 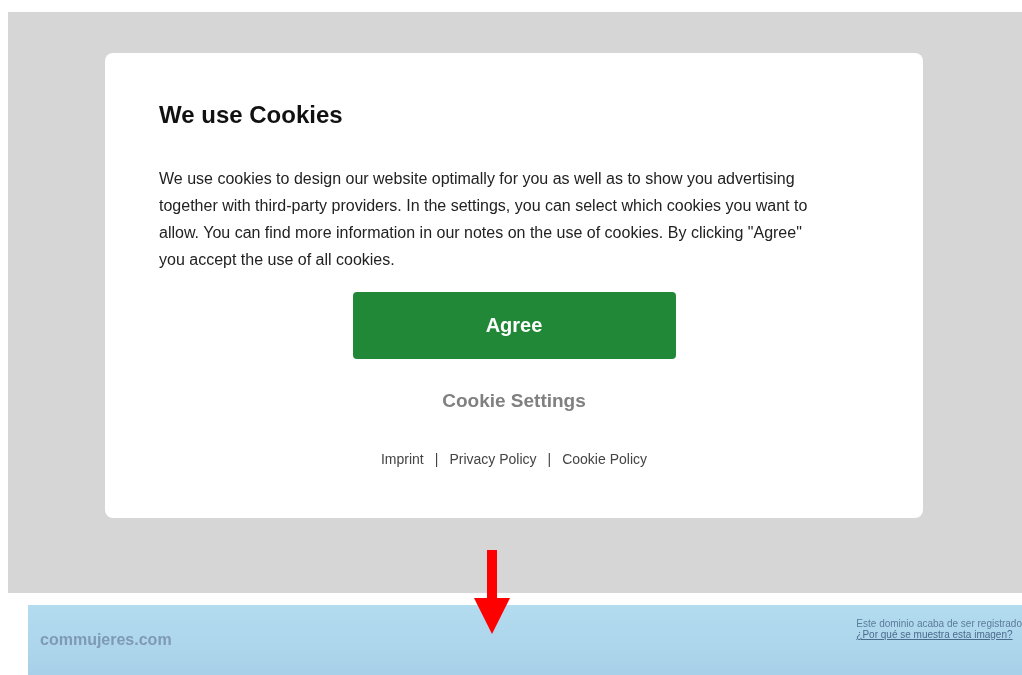 I want to click on banner-link: ¿Por qué se muestra esta imagen?, so click(x=934, y=634).